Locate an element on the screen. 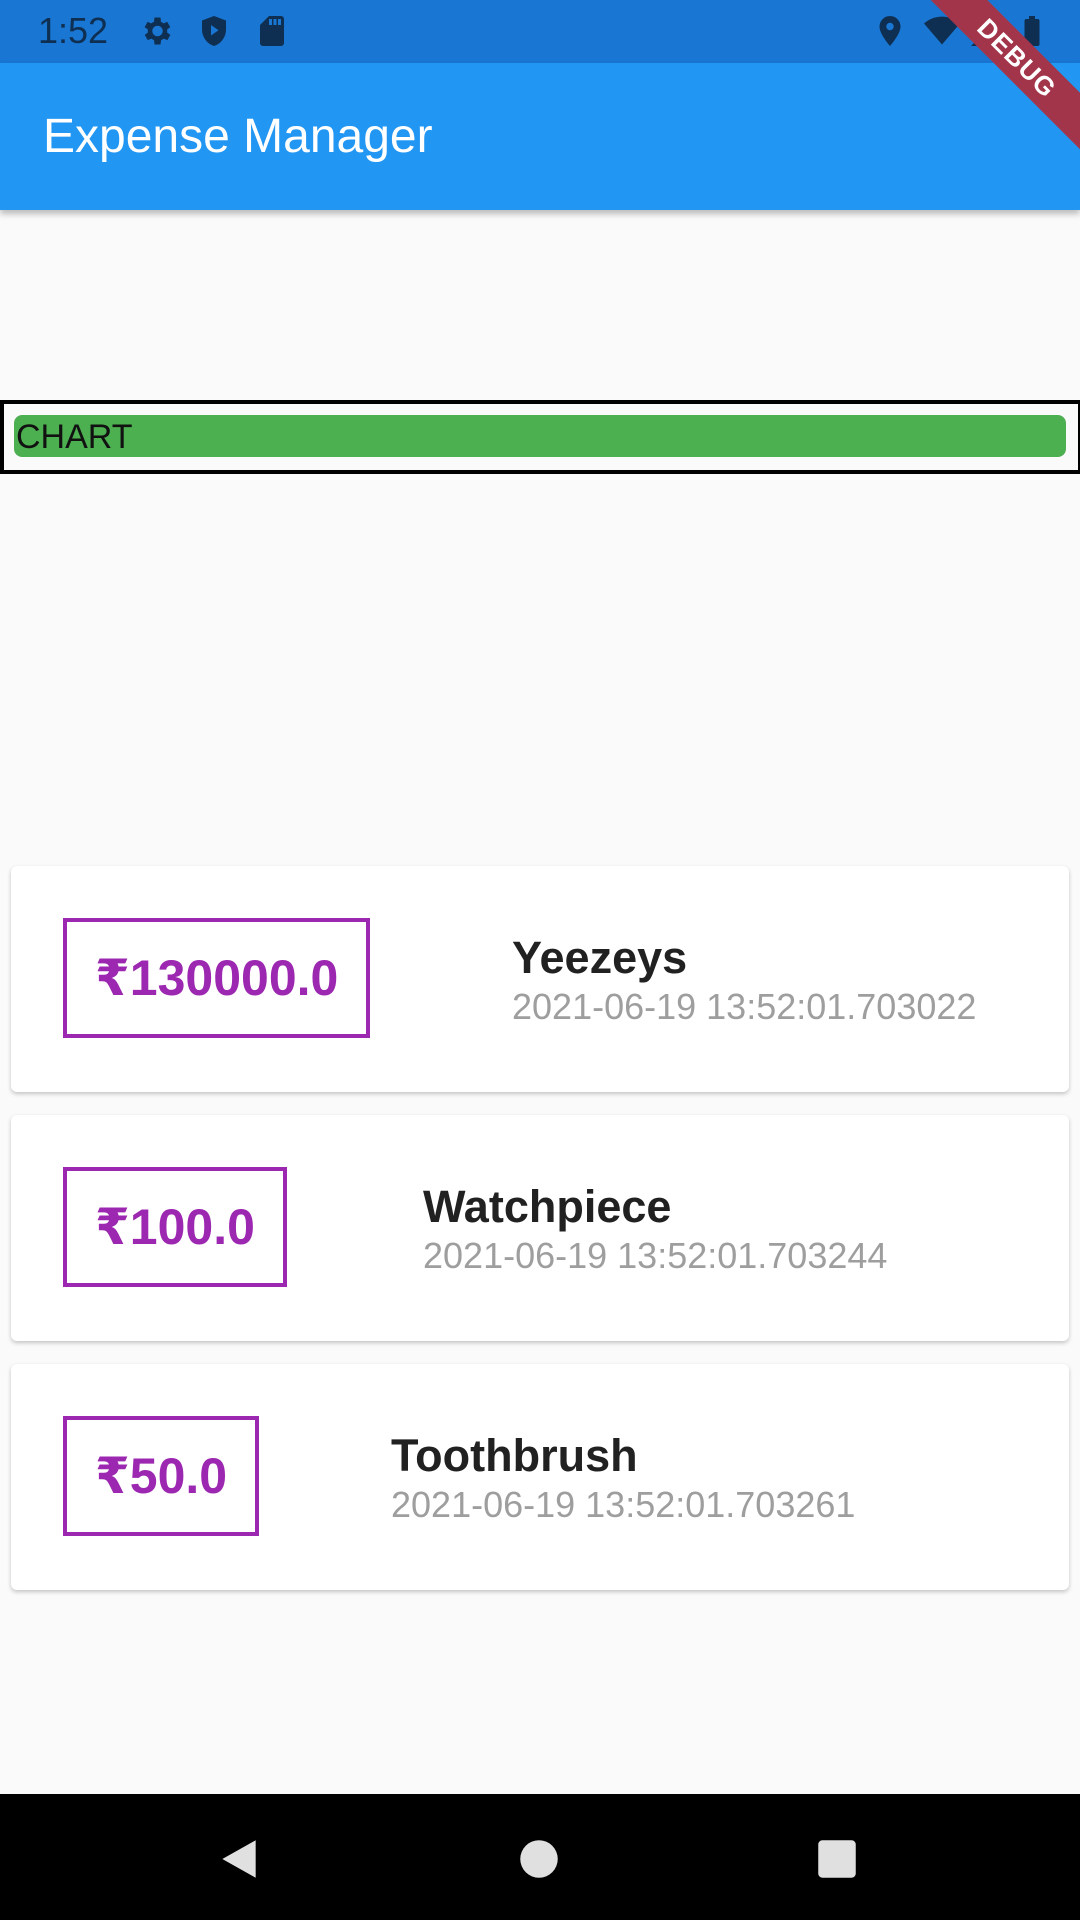 This screenshot has height=1920, width=1080. transaction-info: Toothbrush 2021-06-19 13:52:01.703261 is located at coordinates (623, 1478).